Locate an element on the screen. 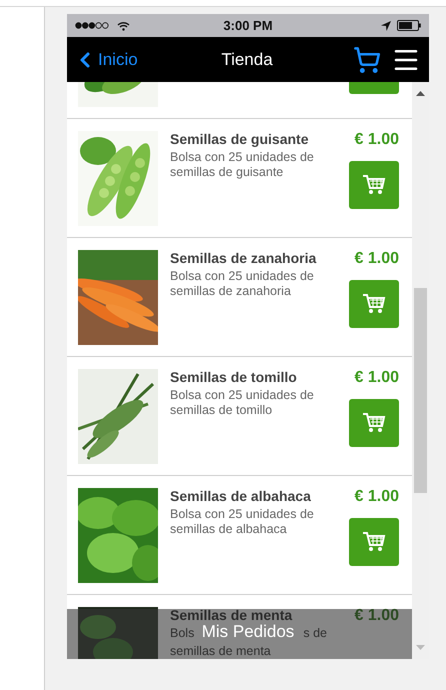  scrollbar-thumb is located at coordinates (420, 390).